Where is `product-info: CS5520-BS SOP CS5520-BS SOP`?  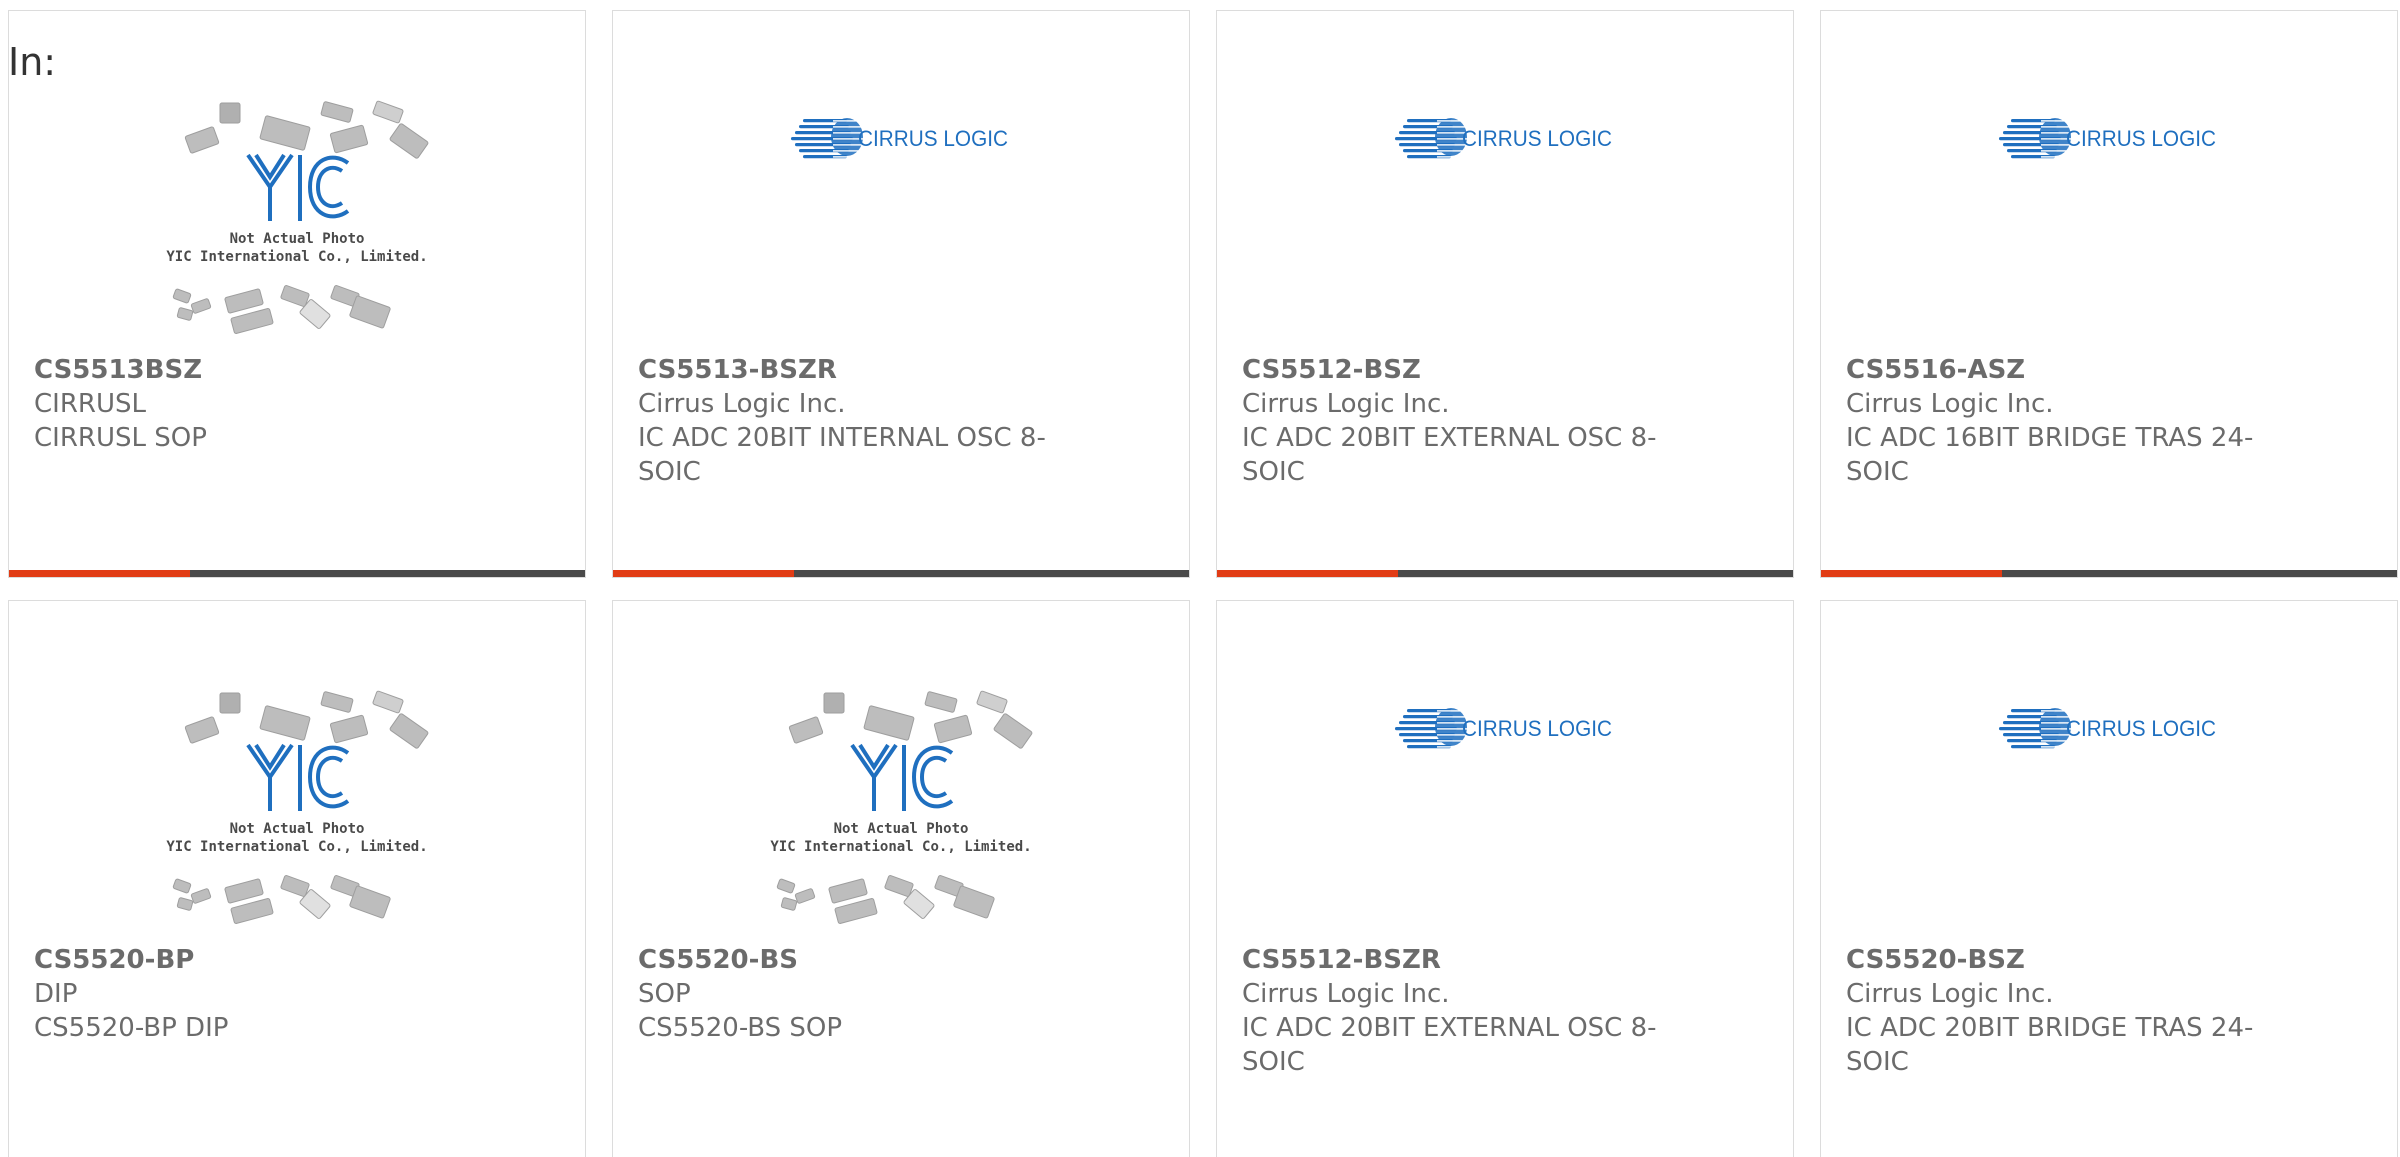
product-info: CS5520-BS SOP CS5520-BS SOP is located at coordinates (848, 994).